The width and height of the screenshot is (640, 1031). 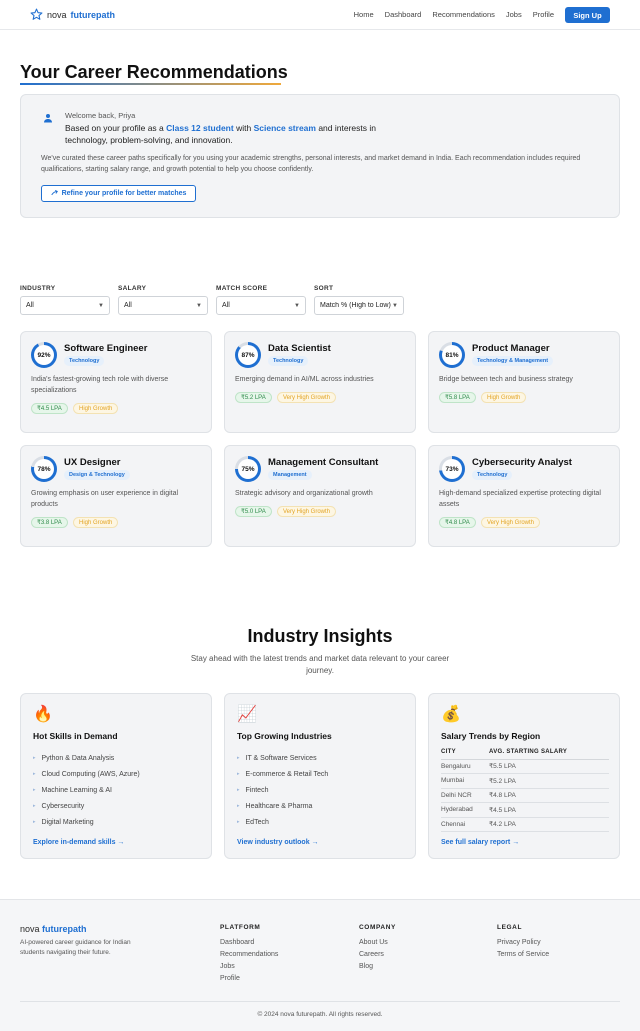 I want to click on footer-link-recommendations: Recommendations, so click(x=249, y=955).